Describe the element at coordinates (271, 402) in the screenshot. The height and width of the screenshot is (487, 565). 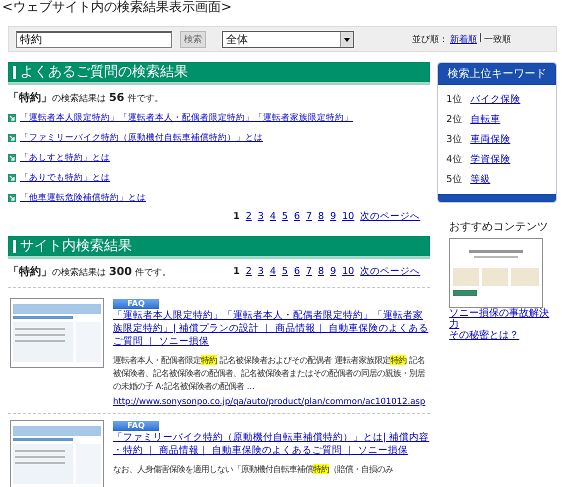
I see `result-url-link: http://www.sonysonpo.co.jp/qa/auto/product/plan/common/ac101012.asp` at that location.